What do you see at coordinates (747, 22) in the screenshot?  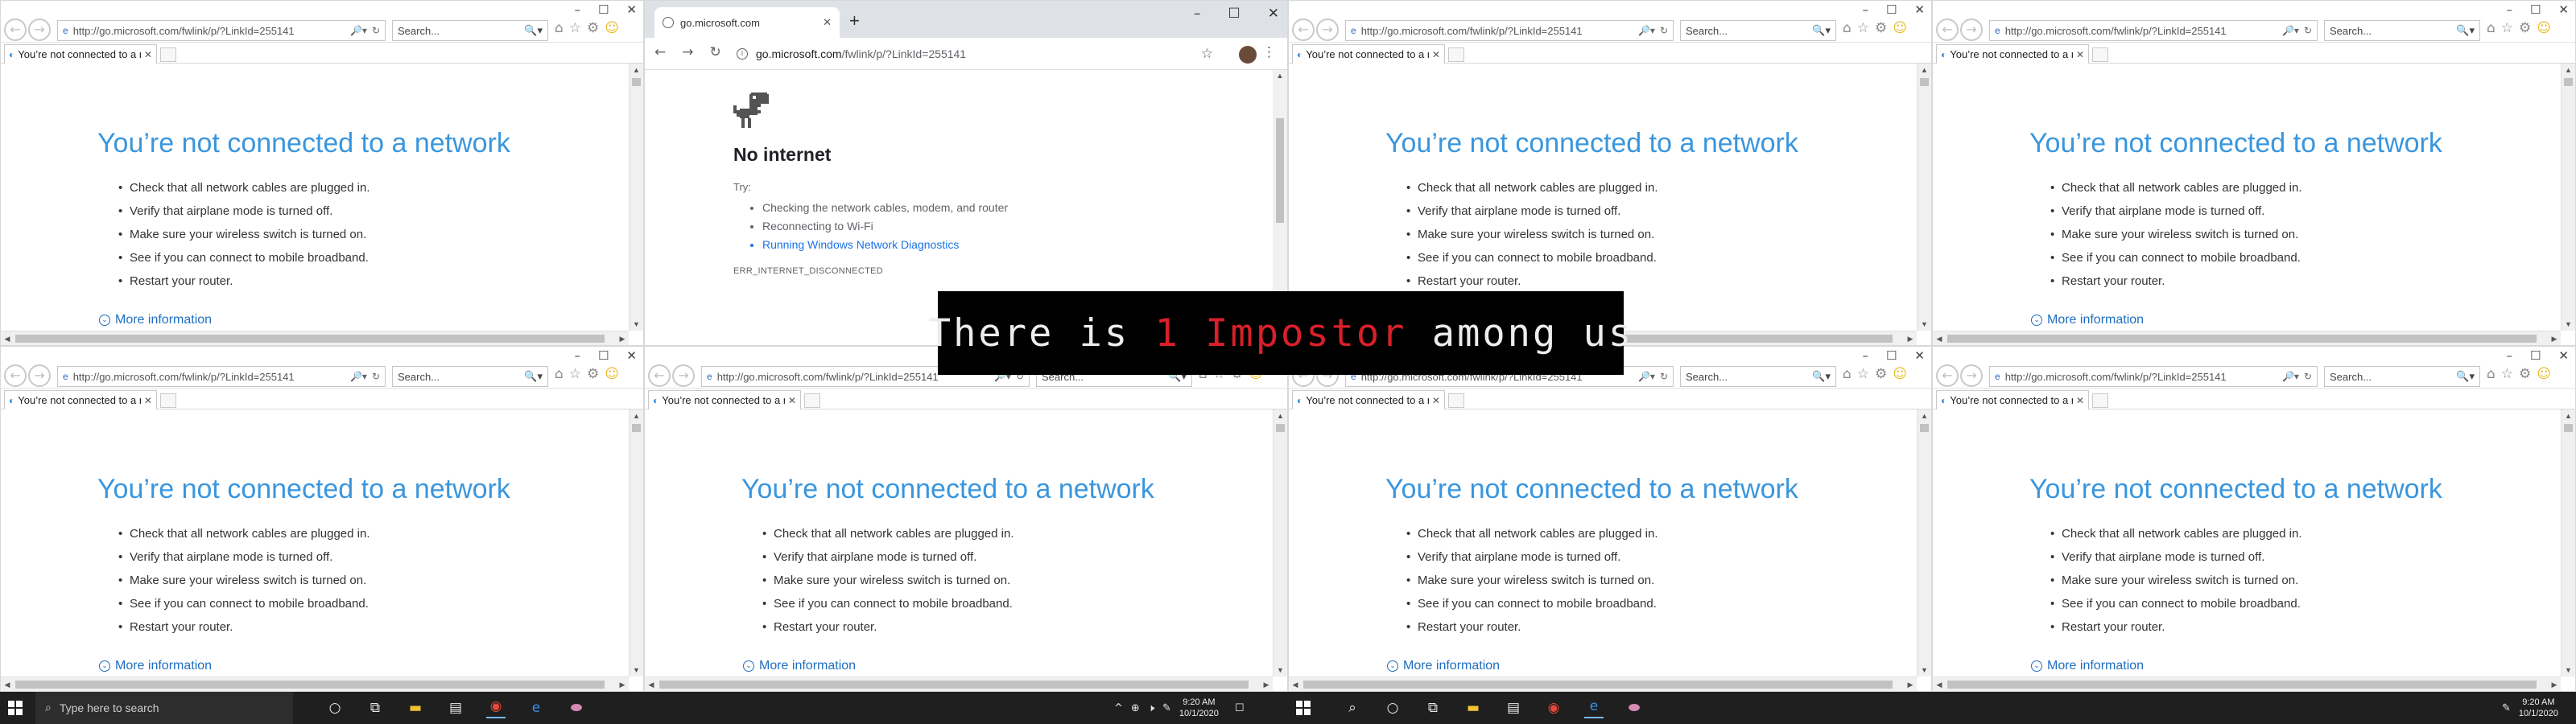 I see `browser-tab: go.microsoft.com ✕` at bounding box center [747, 22].